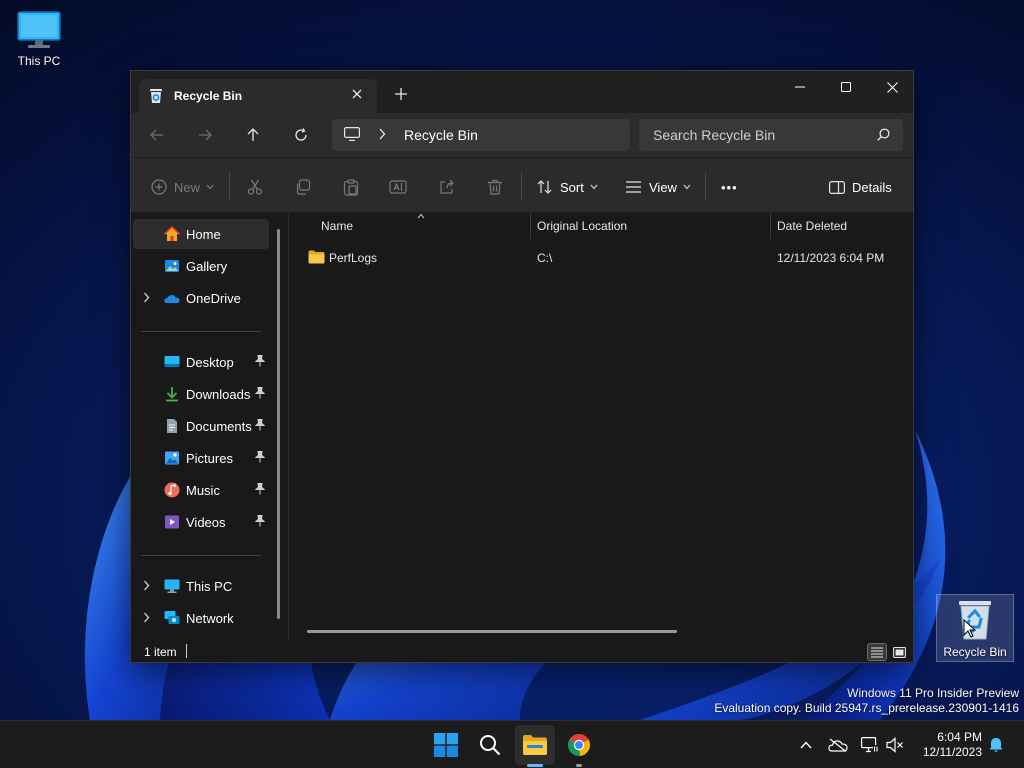 The height and width of the screenshot is (768, 1024). I want to click on status-divider, so click(186, 651).